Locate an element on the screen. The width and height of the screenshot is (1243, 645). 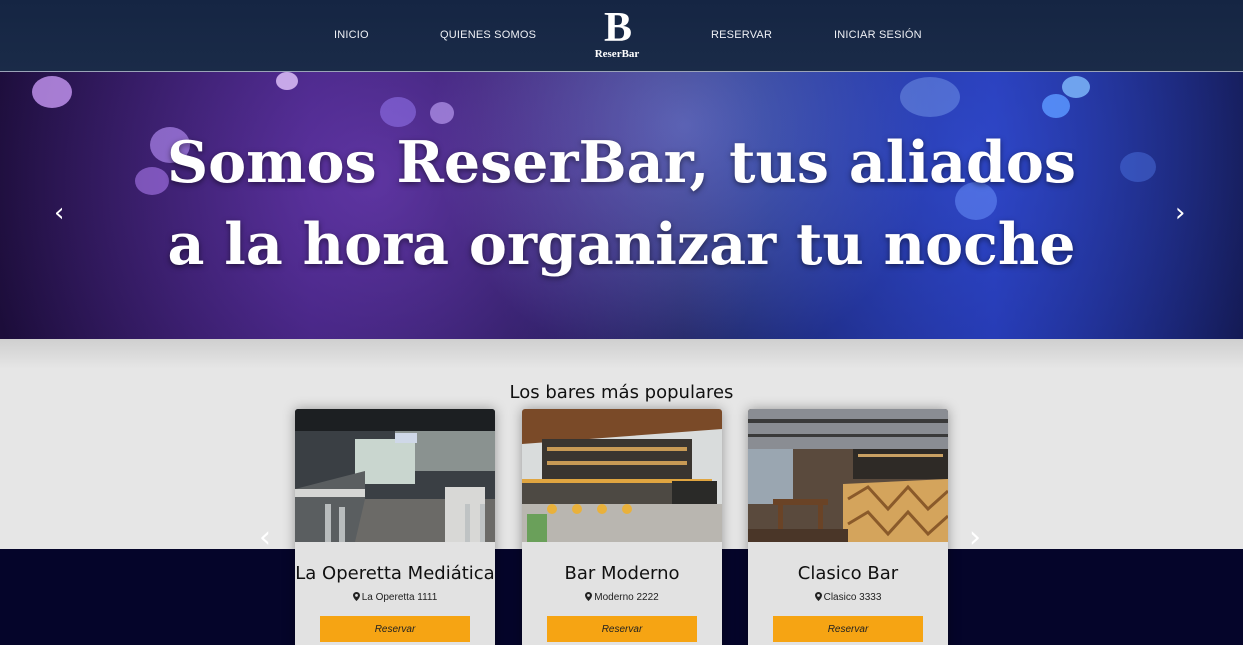
bar-address: La Operetta 1111 is located at coordinates (395, 597).